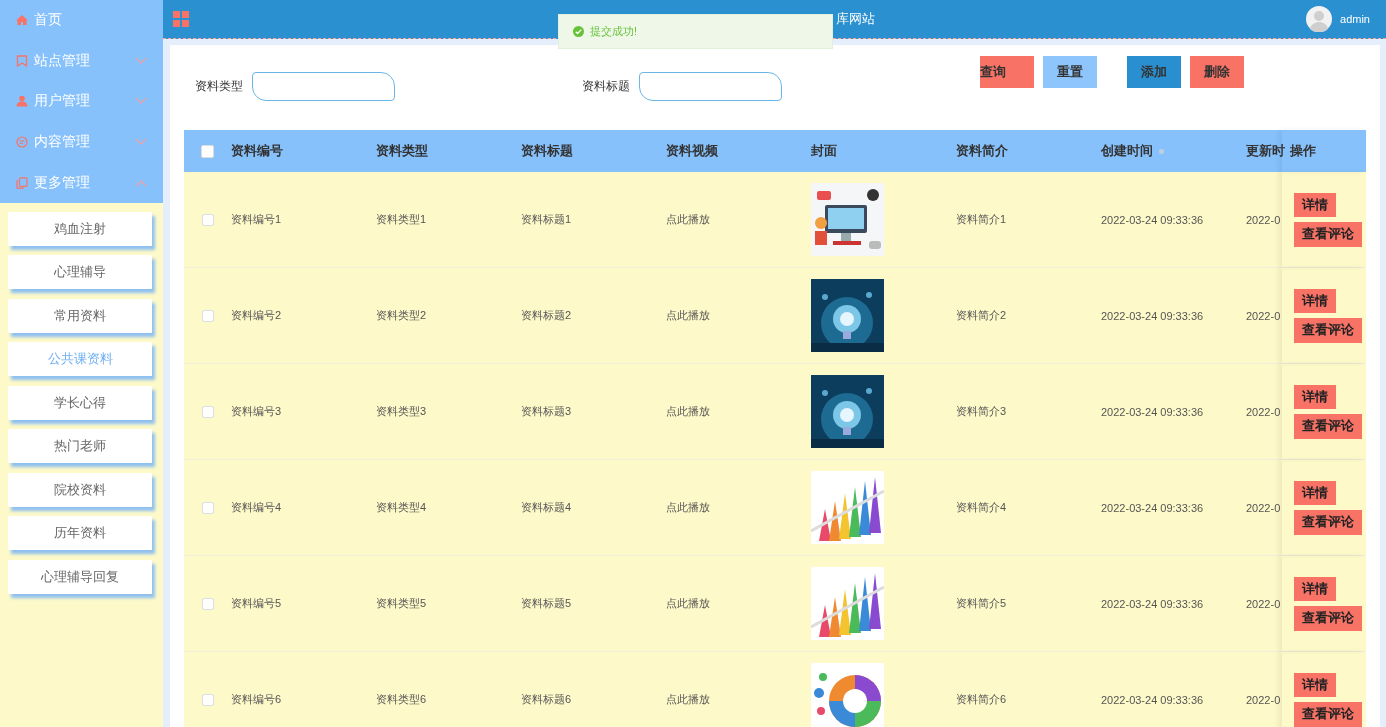  What do you see at coordinates (547, 151) in the screenshot?
I see `column-header: 资料标题` at bounding box center [547, 151].